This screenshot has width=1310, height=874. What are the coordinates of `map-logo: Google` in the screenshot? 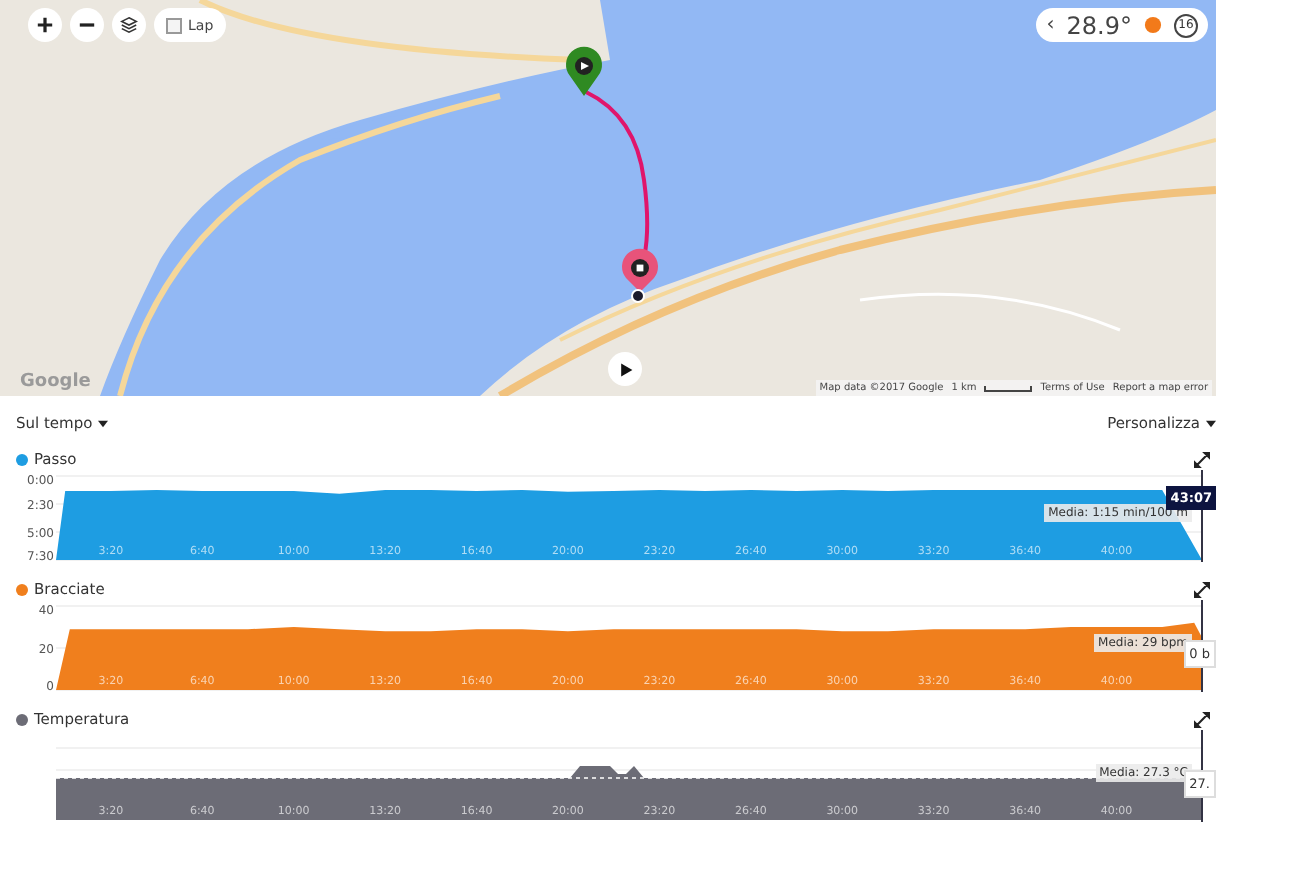 It's located at (55, 382).